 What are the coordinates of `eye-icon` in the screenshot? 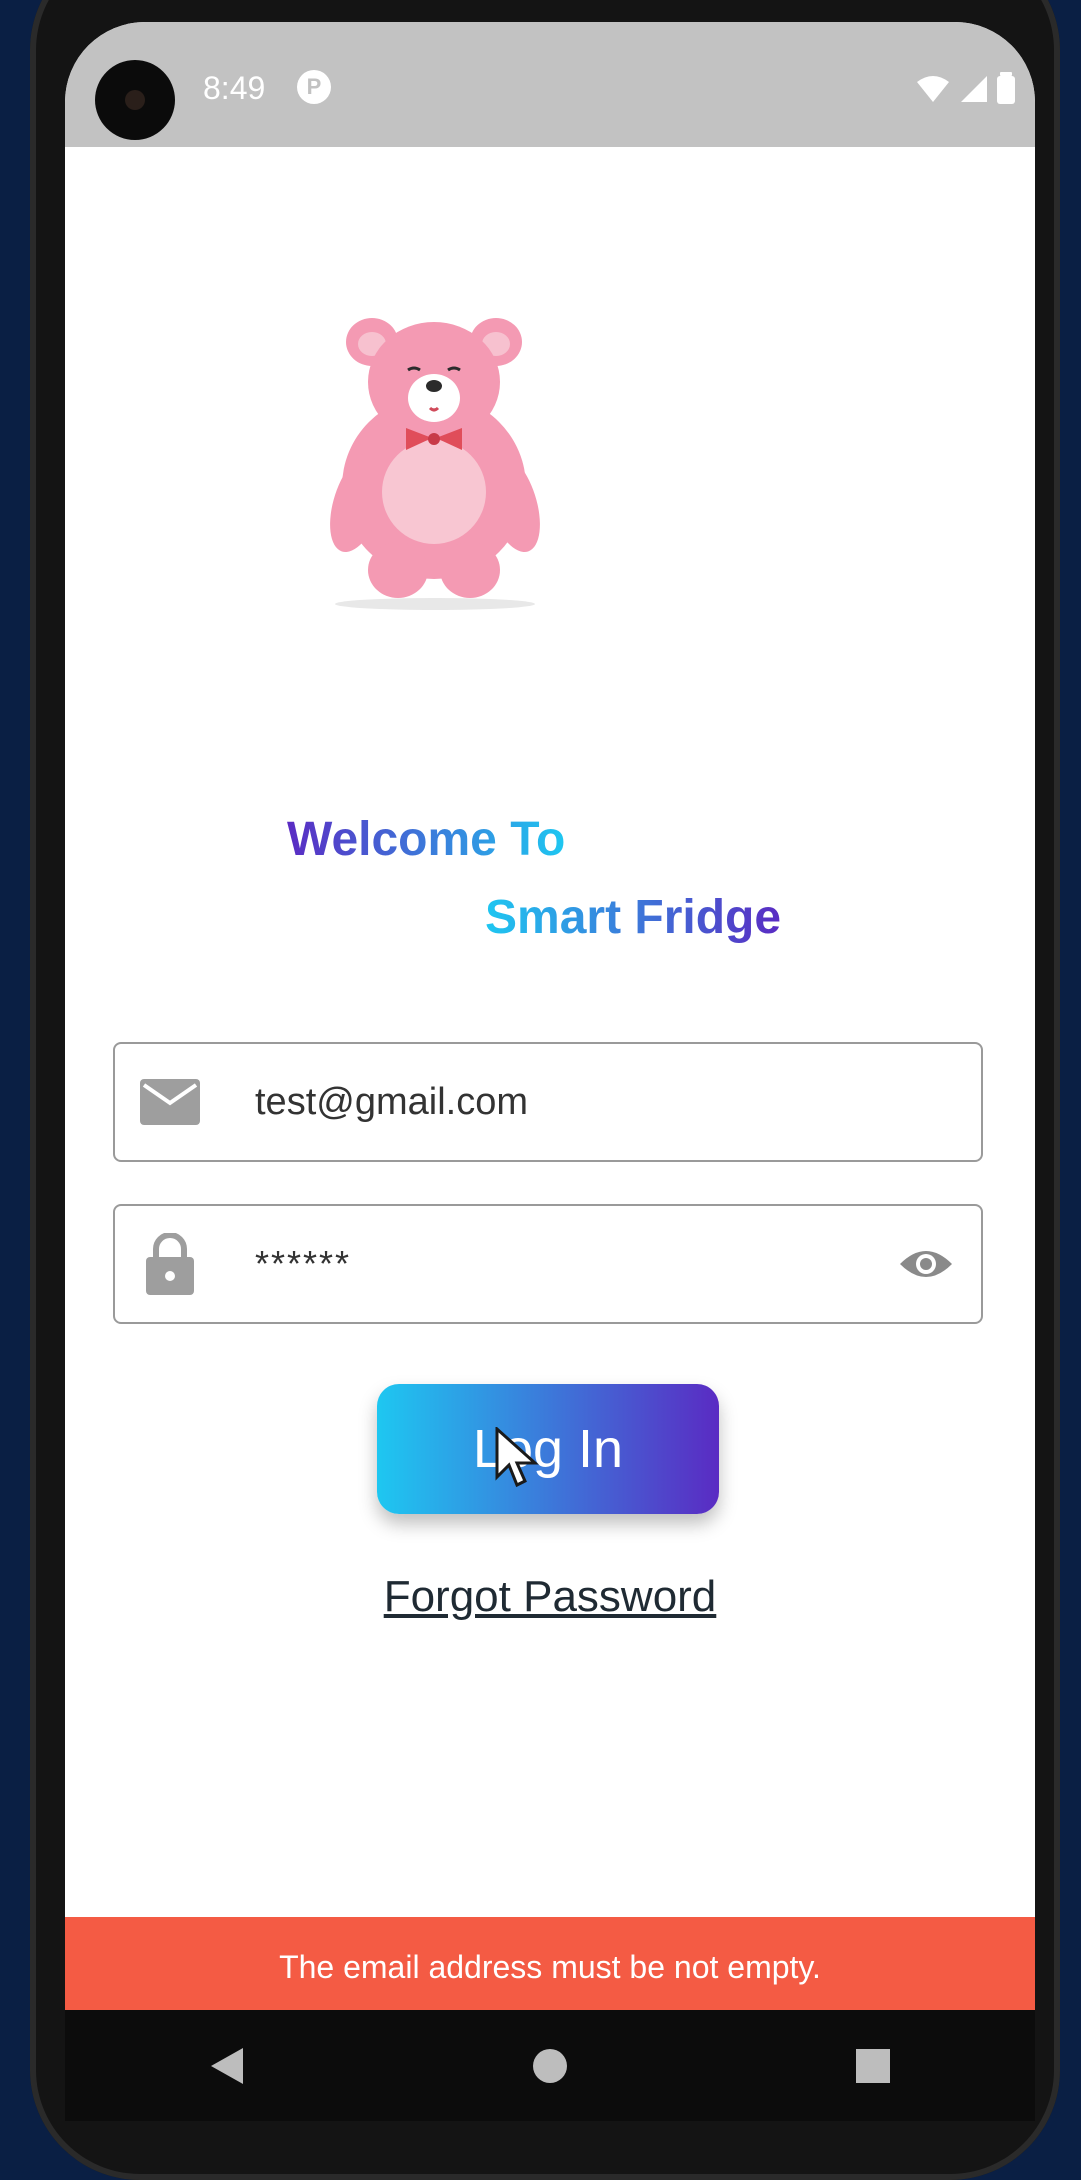 It's located at (926, 1264).